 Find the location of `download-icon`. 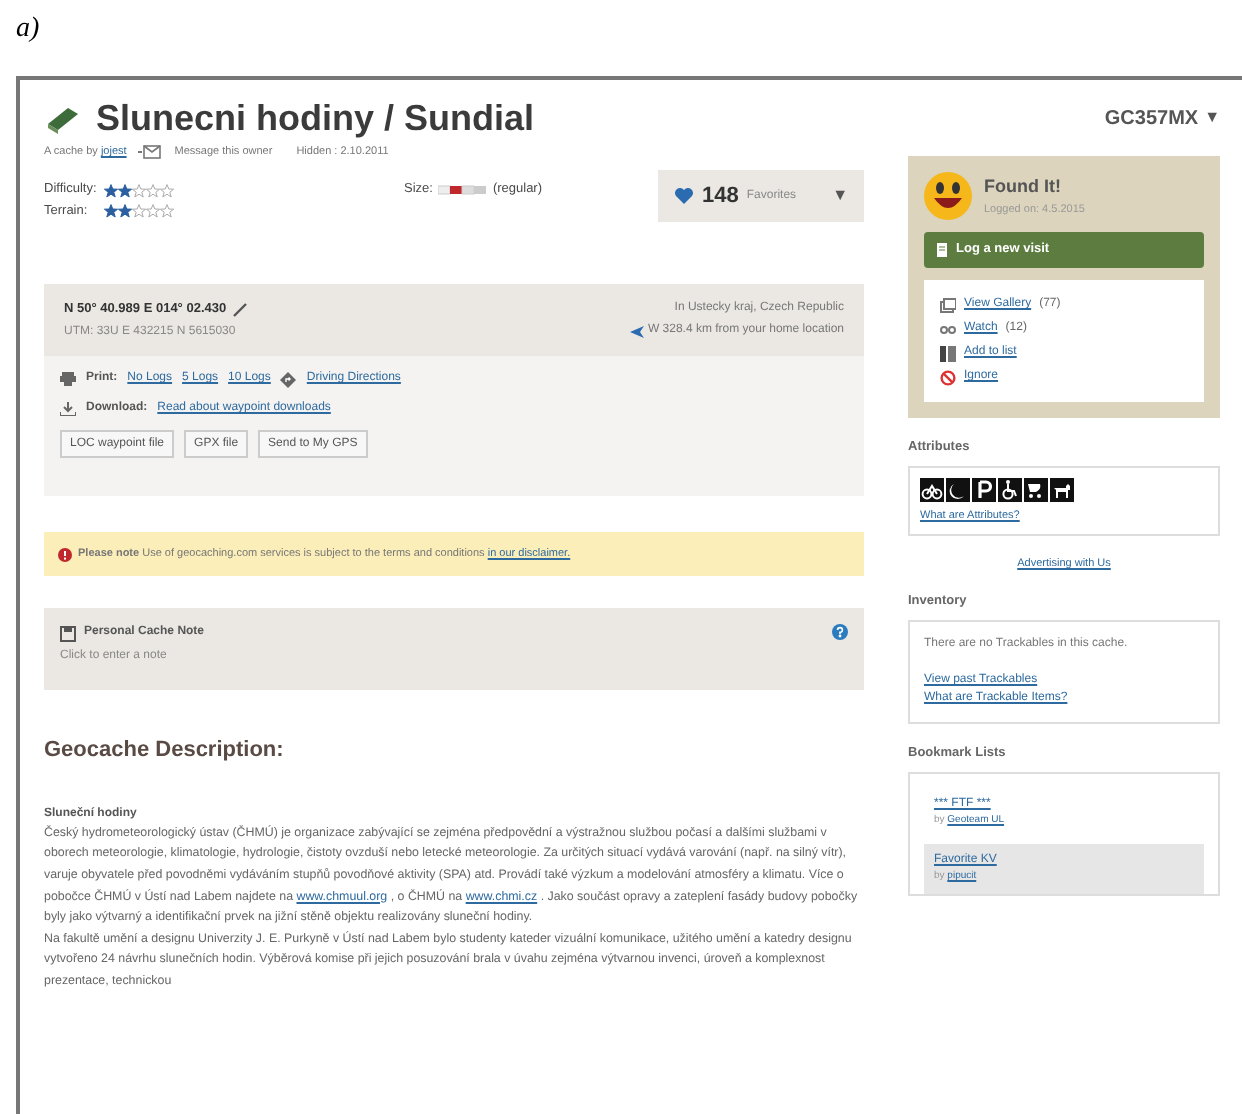

download-icon is located at coordinates (68, 409).